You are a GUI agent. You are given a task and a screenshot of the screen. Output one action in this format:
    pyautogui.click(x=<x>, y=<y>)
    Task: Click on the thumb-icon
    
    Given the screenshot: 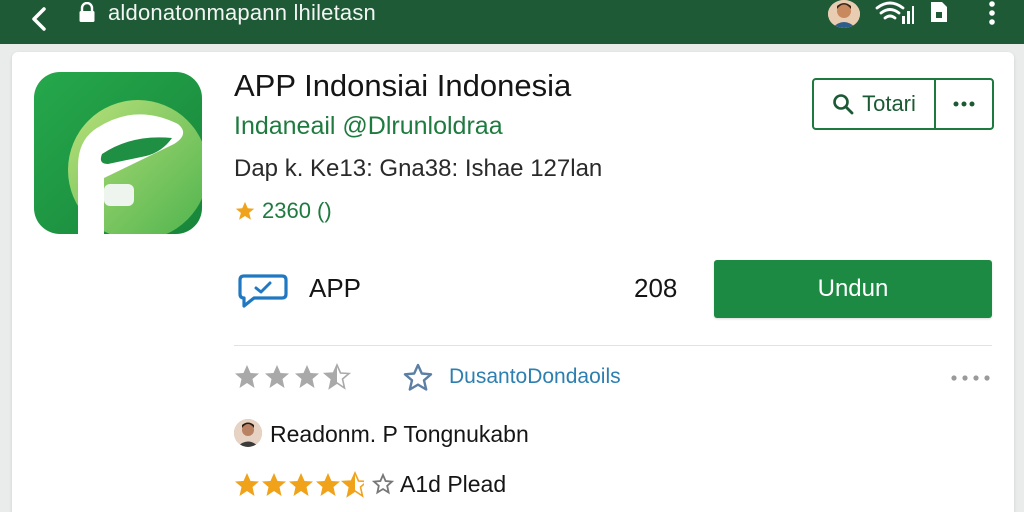 What is the action you would take?
    pyautogui.click(x=383, y=484)
    